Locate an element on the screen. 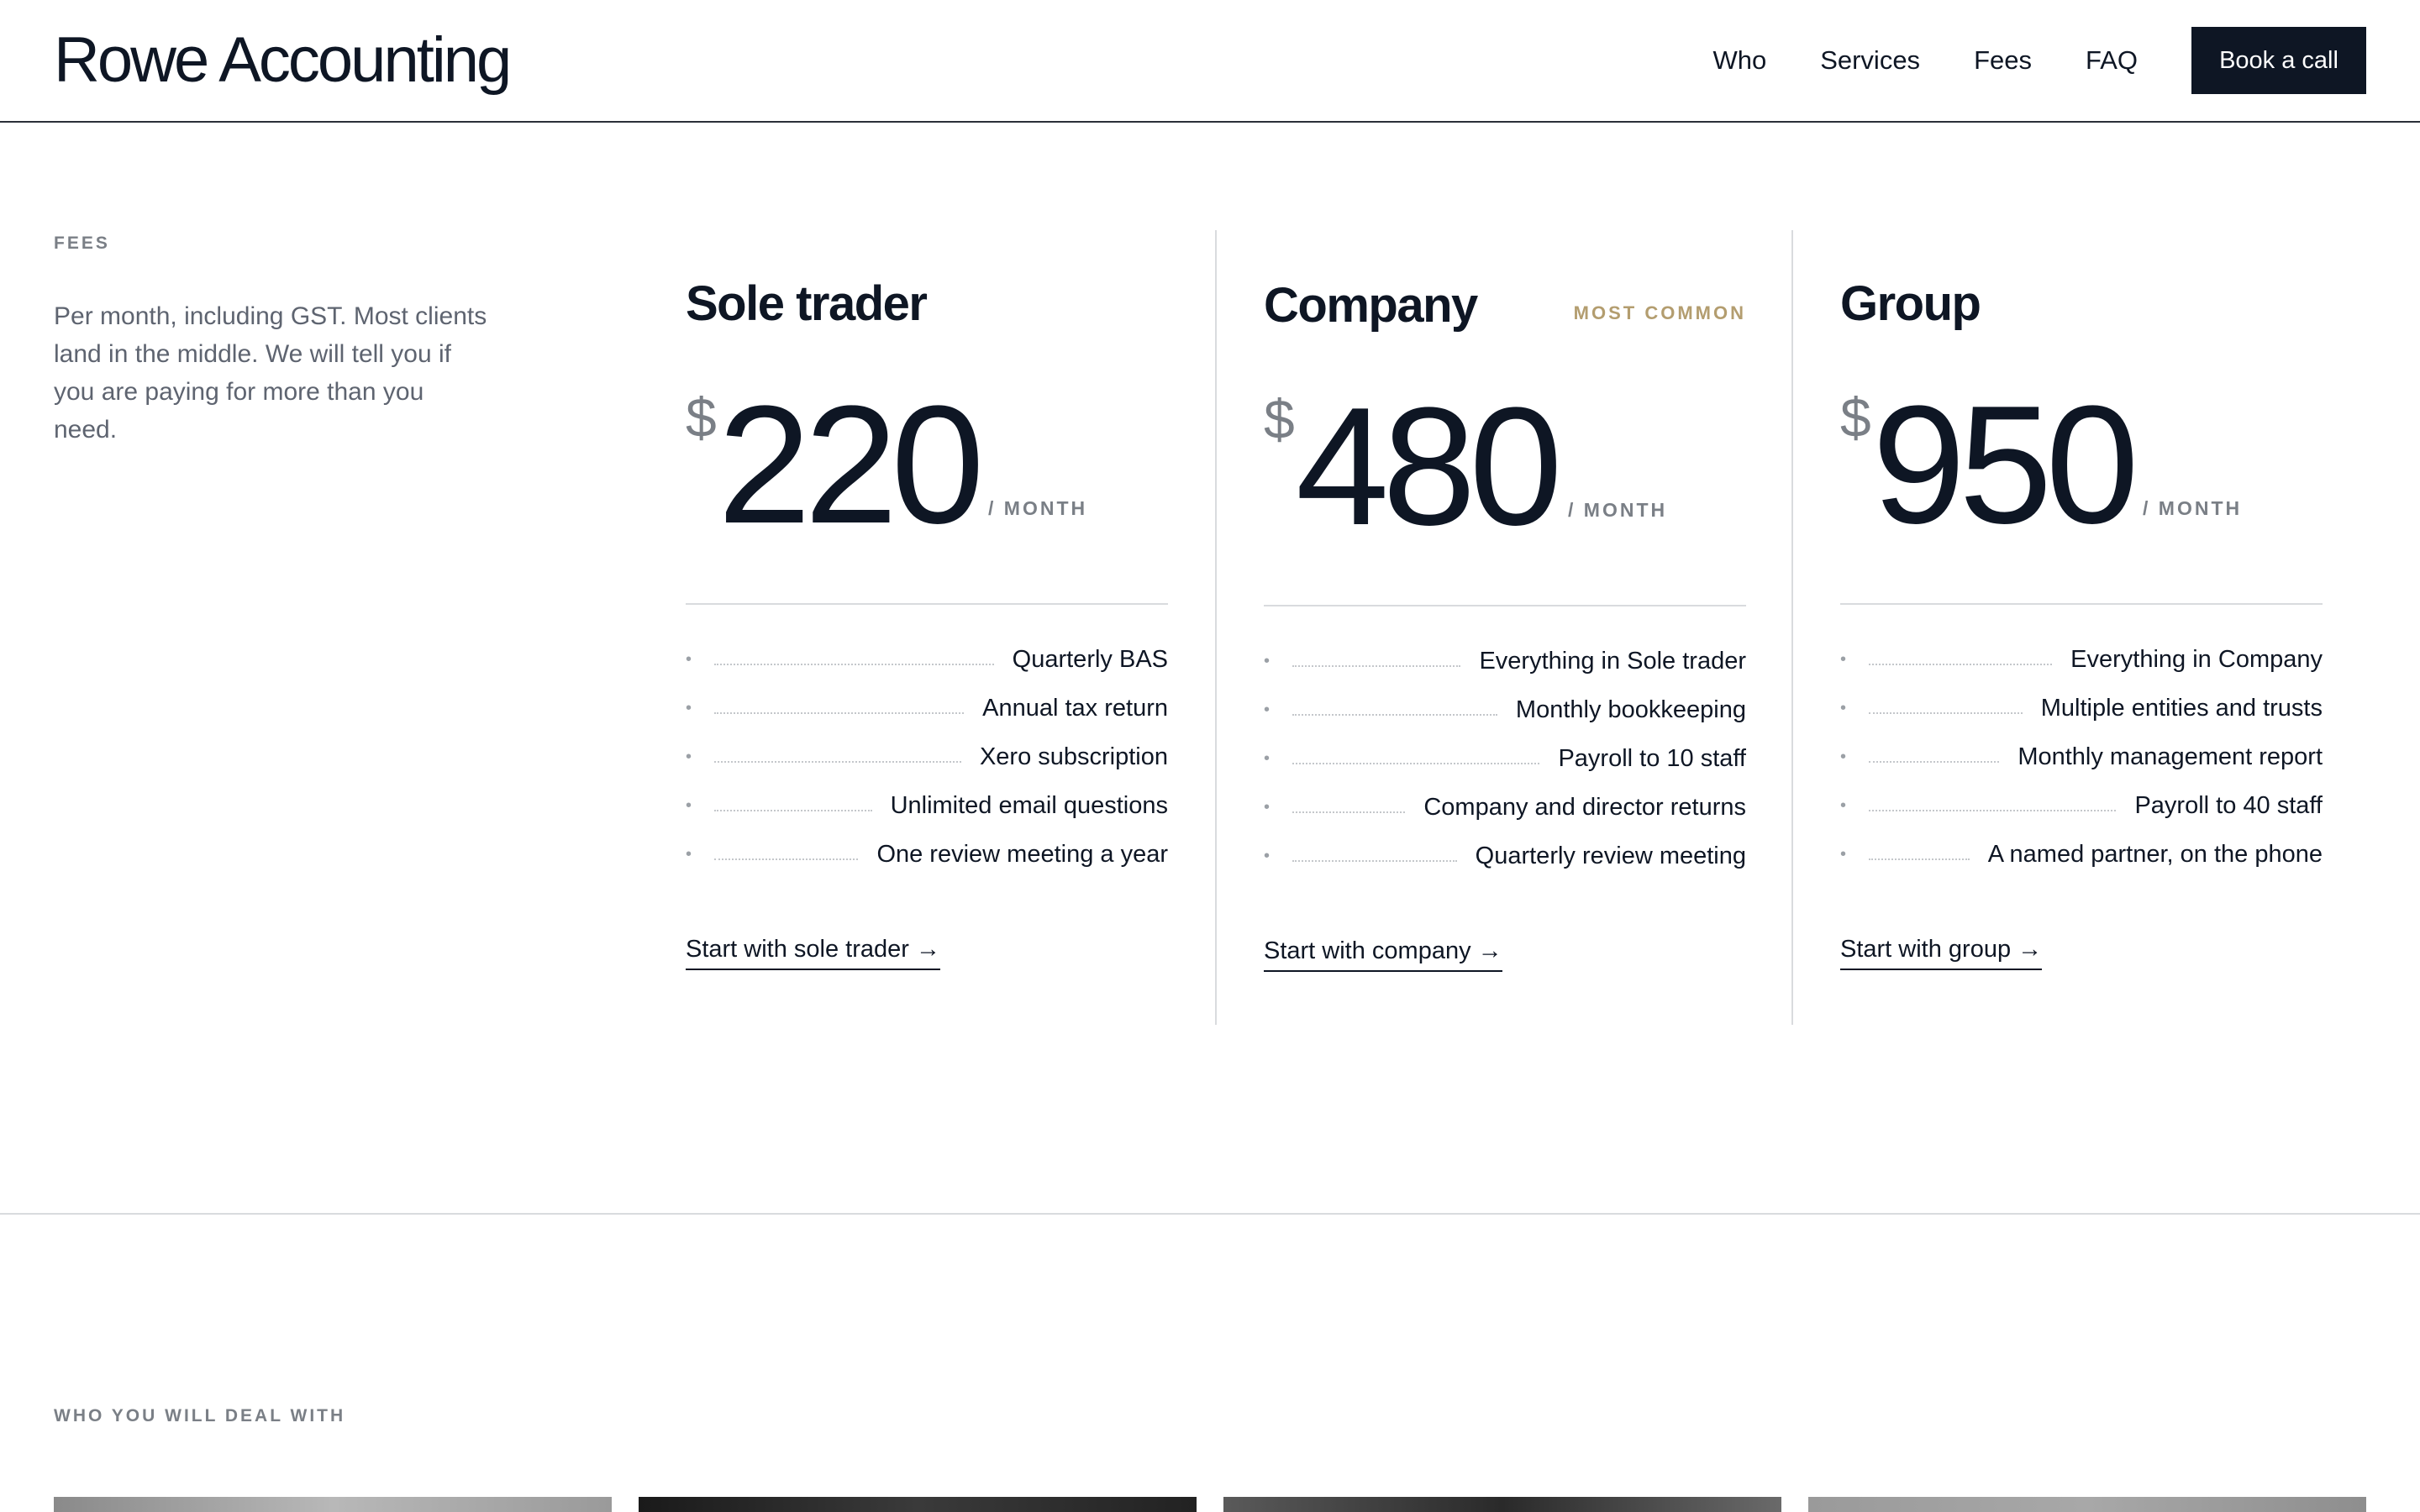  start-company-link: Start with company → is located at coordinates (1383, 954).